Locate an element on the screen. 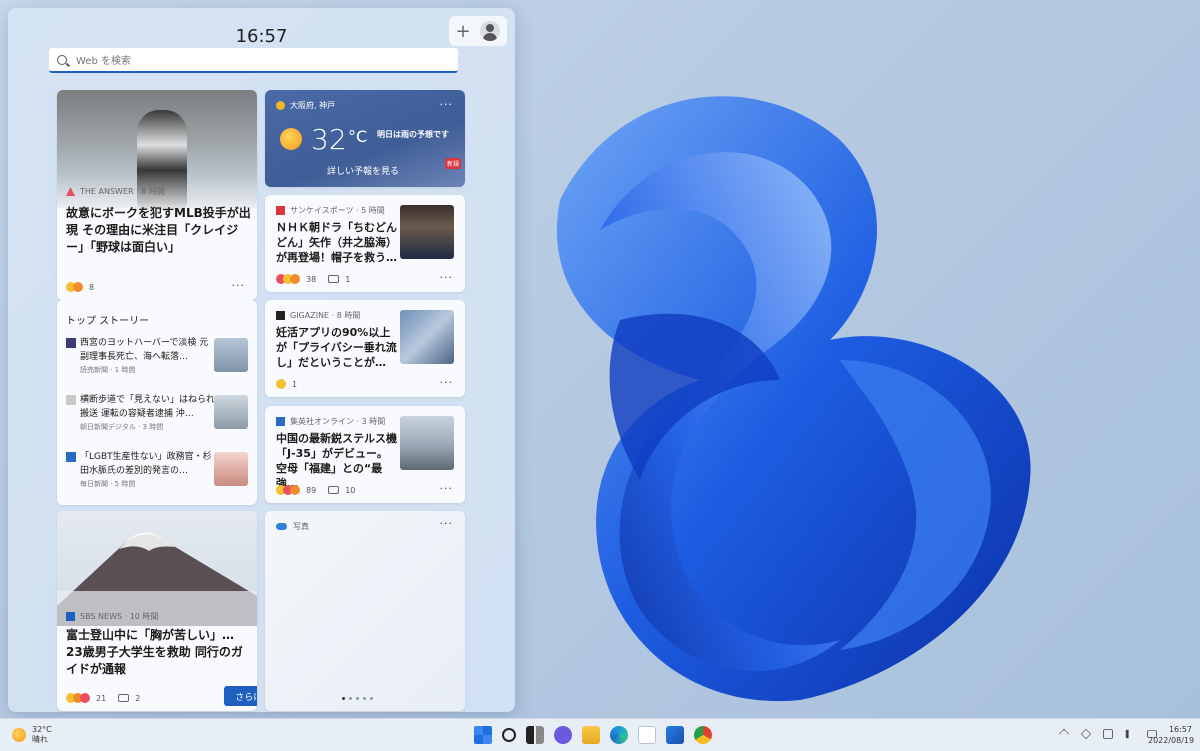  taskbar-app-icons is located at coordinates (593, 735).